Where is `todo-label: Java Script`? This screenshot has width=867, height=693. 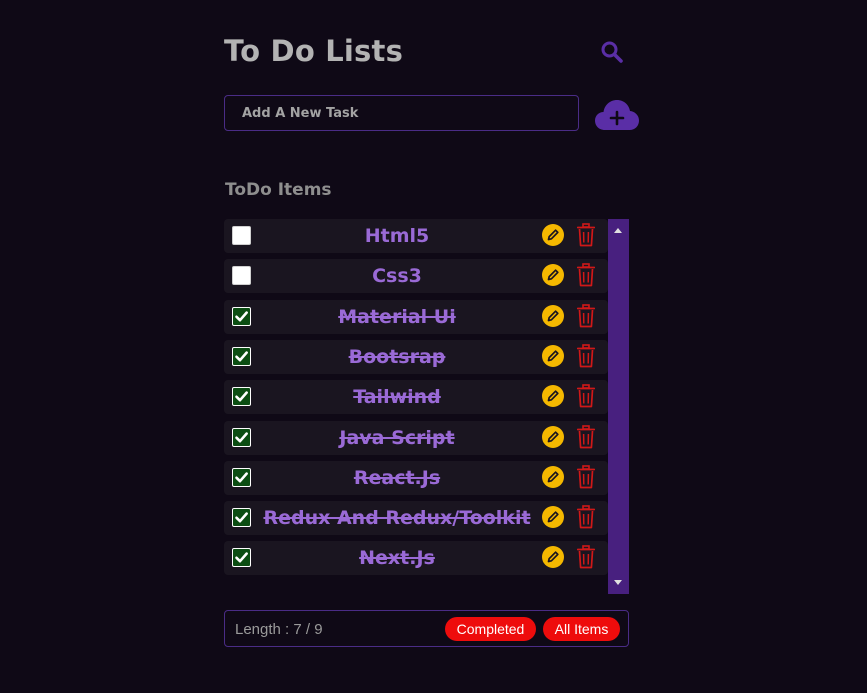
todo-label: Java Script is located at coordinates (397, 437).